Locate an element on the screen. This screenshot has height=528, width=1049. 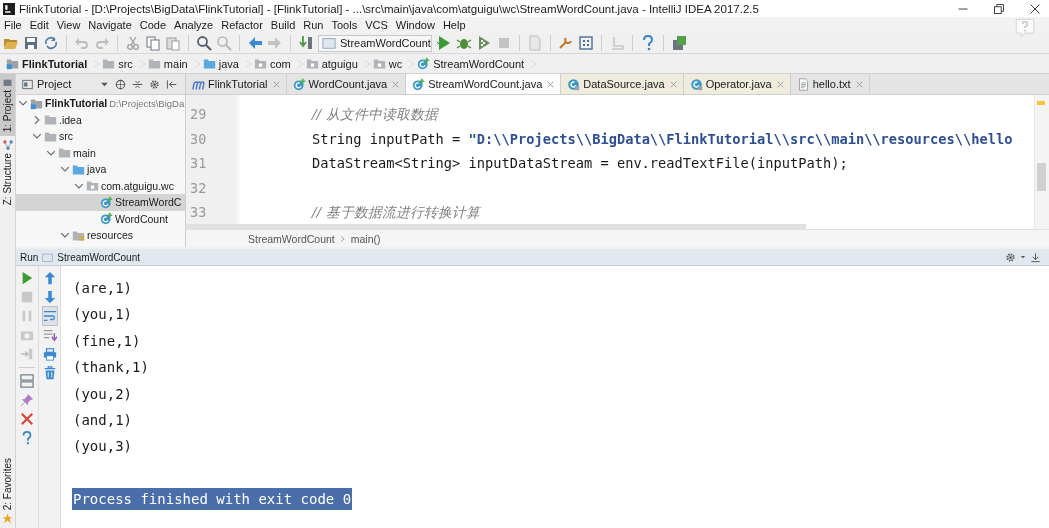
menu-item: View is located at coordinates (68, 25).